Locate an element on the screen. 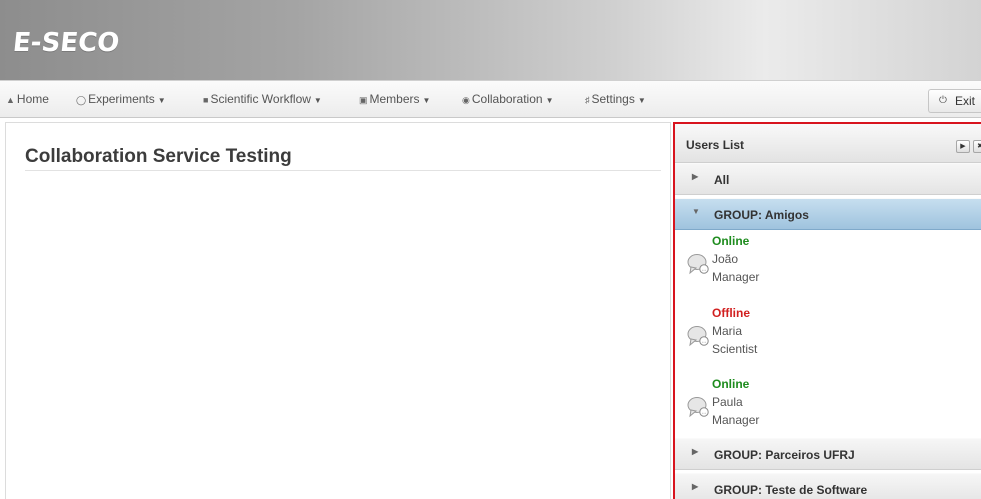 The image size is (981, 499). user-name: Maria is located at coordinates (727, 331).